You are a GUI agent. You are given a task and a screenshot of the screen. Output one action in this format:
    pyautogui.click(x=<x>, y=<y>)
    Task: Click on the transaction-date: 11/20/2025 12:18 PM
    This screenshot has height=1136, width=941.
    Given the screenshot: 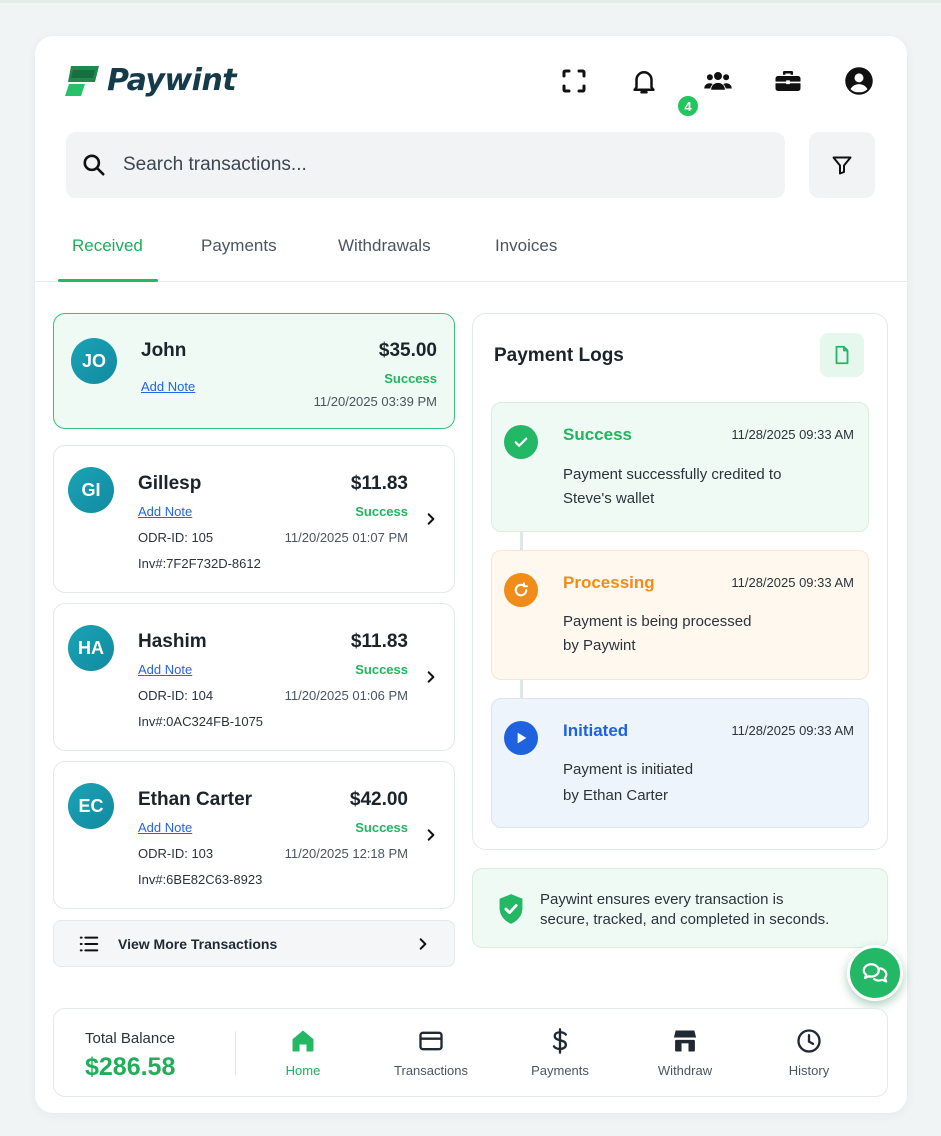 What is the action you would take?
    pyautogui.click(x=346, y=853)
    